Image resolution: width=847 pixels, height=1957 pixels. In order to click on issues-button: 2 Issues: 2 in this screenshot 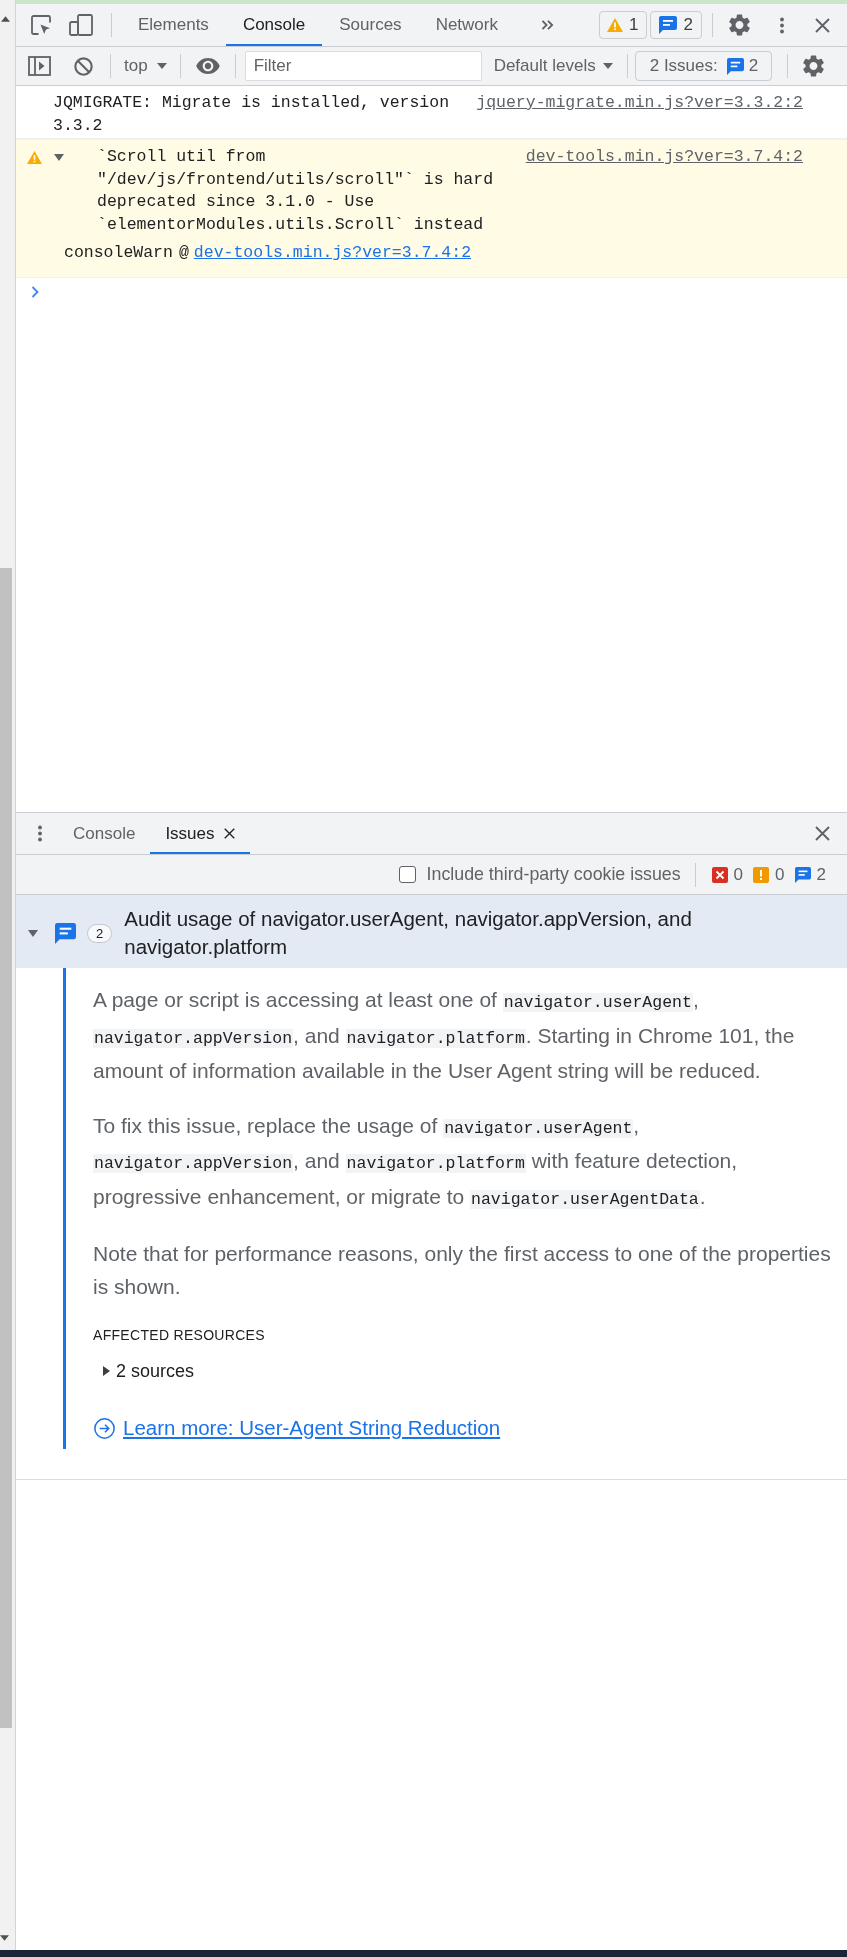, I will do `click(703, 66)`.